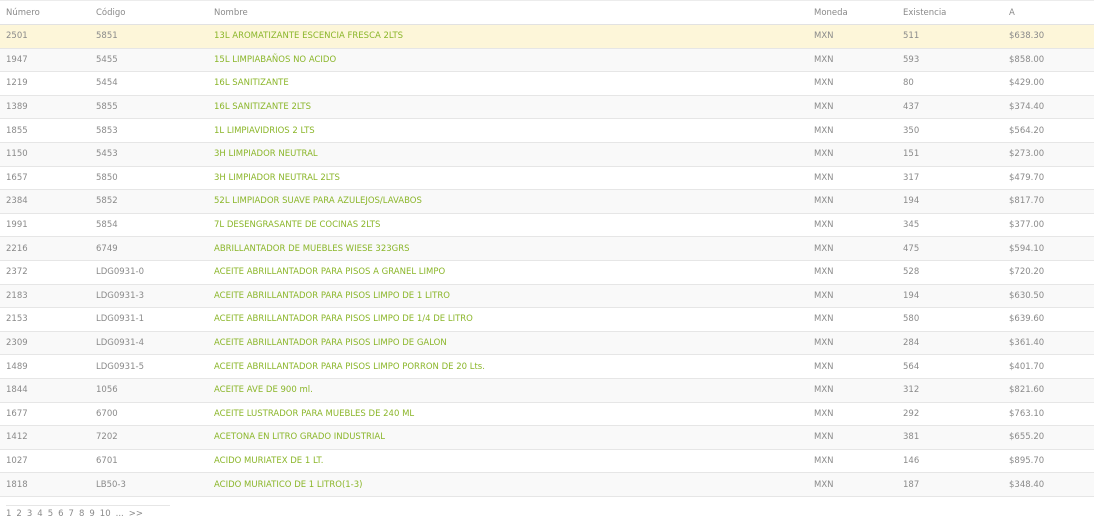 The height and width of the screenshot is (523, 1100). I want to click on cell-price: $895.70, so click(1027, 460).